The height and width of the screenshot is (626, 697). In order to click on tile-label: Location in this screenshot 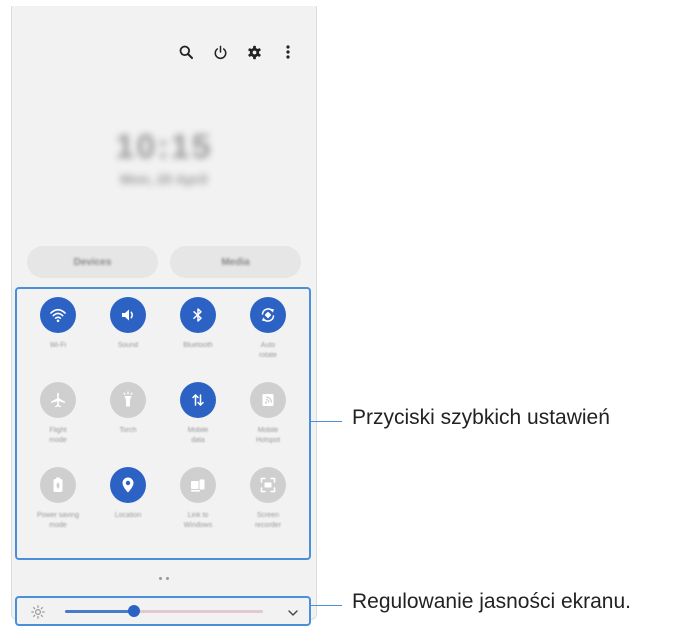, I will do `click(128, 515)`.